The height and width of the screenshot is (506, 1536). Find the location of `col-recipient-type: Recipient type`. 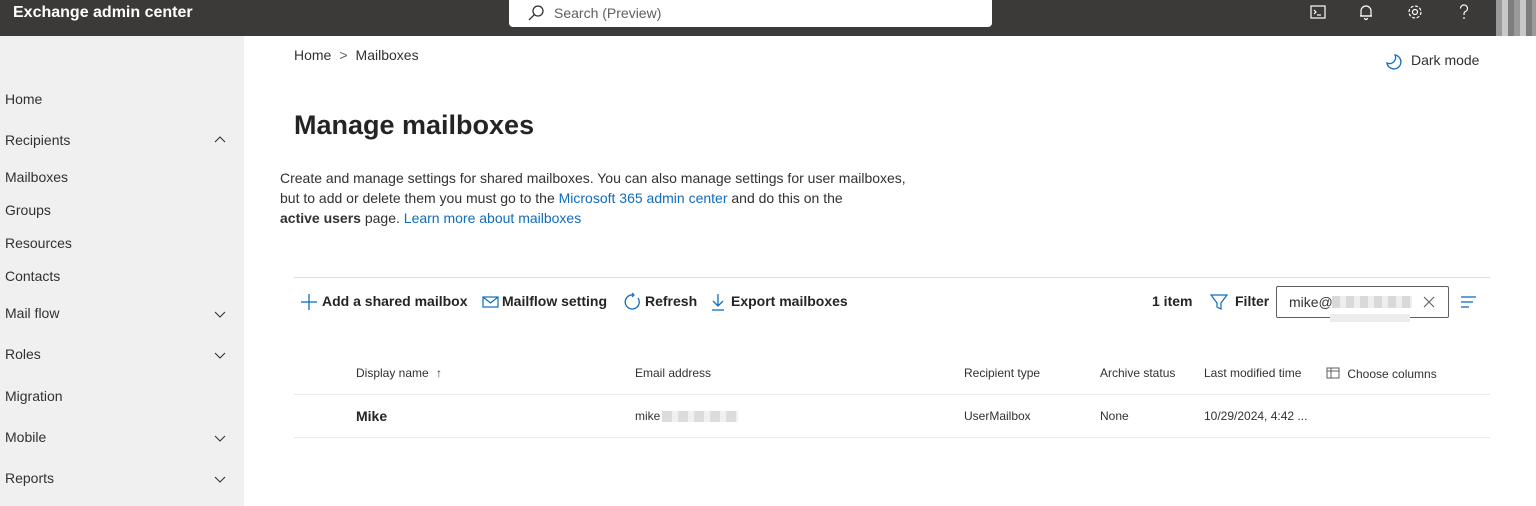

col-recipient-type: Recipient type is located at coordinates (1002, 373).